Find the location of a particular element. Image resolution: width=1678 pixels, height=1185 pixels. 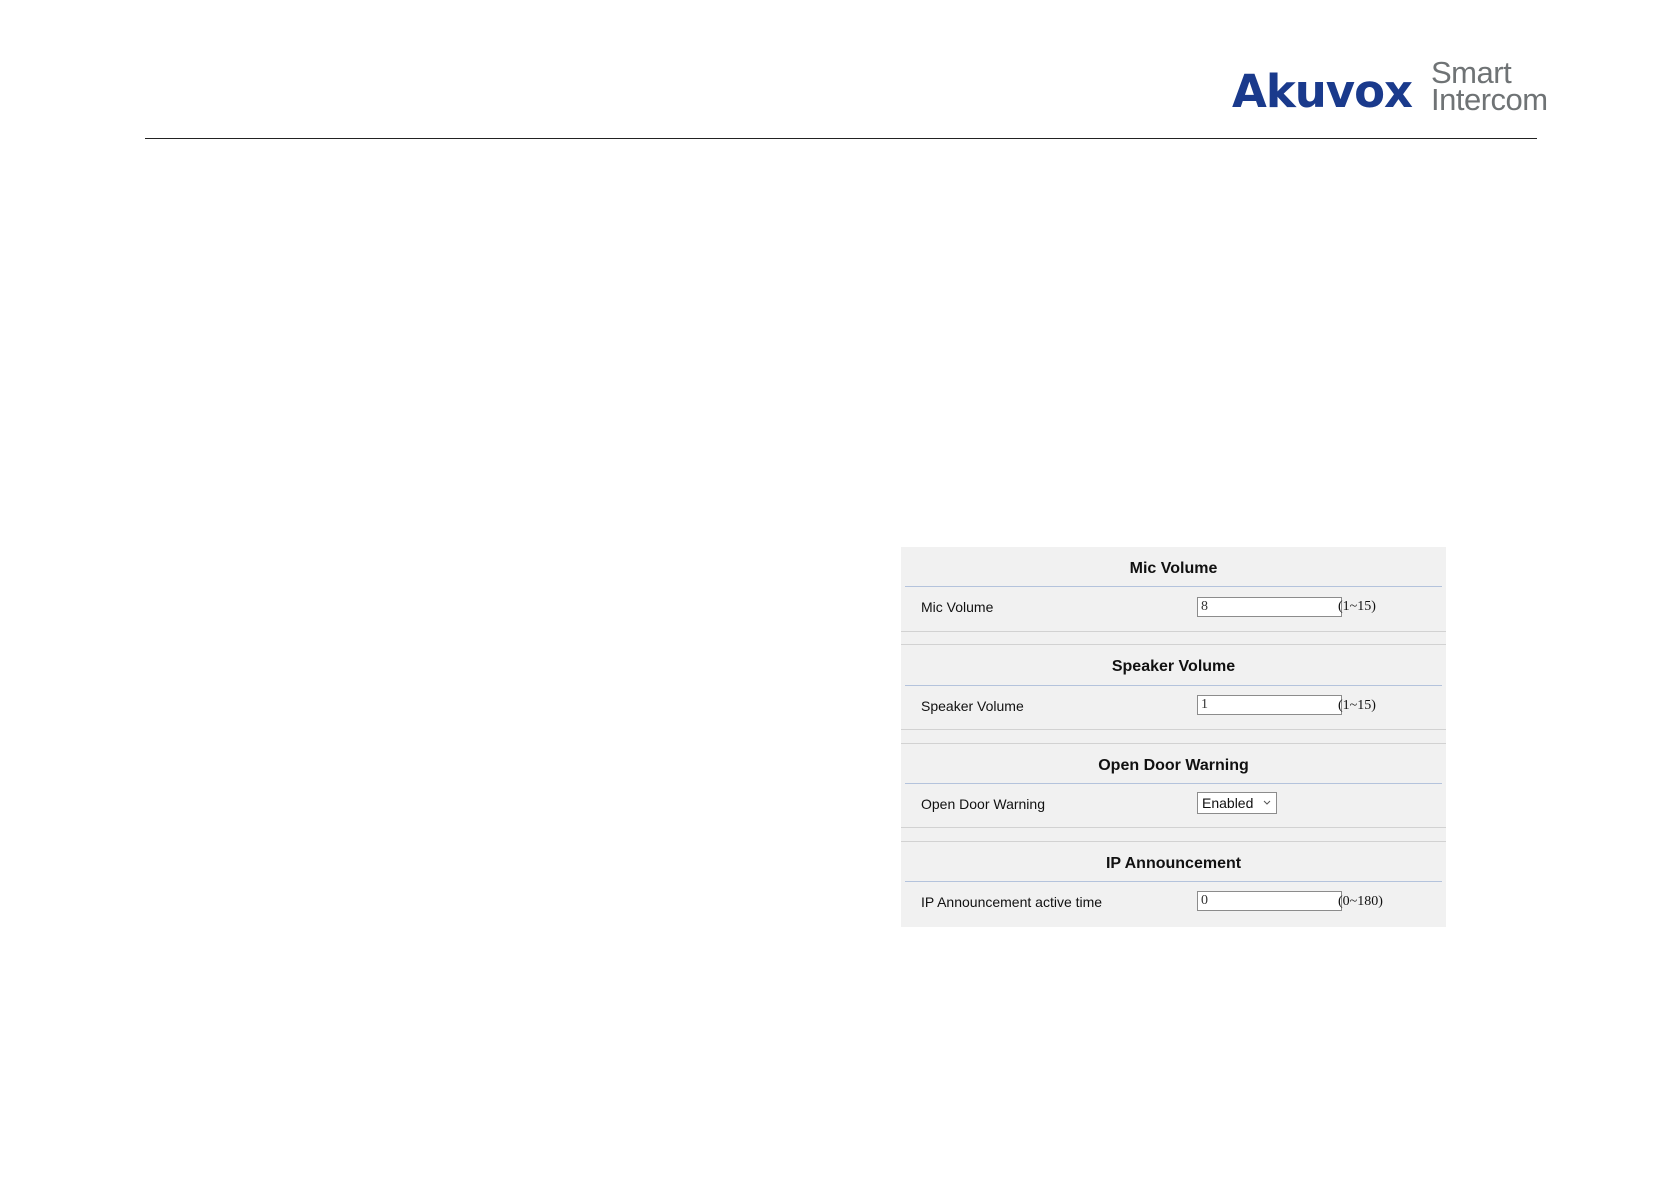

chevron-down-icon is located at coordinates (1267, 803).